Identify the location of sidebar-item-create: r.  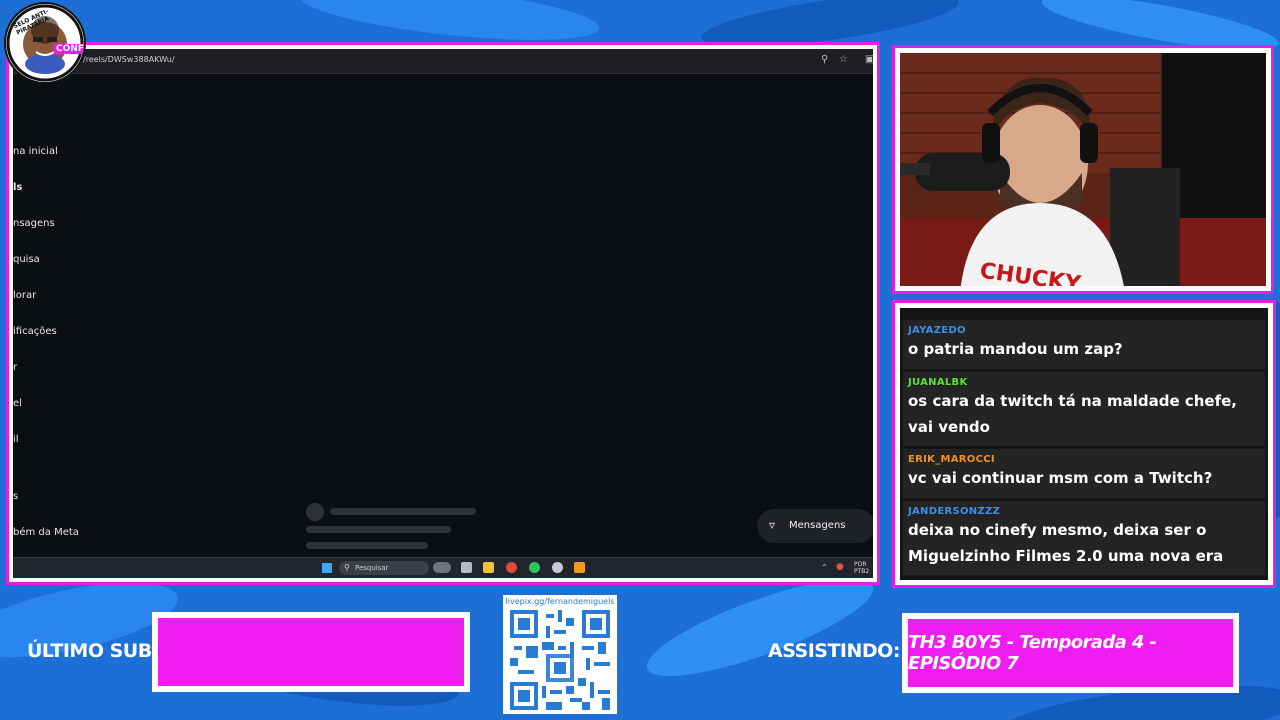
(15, 367).